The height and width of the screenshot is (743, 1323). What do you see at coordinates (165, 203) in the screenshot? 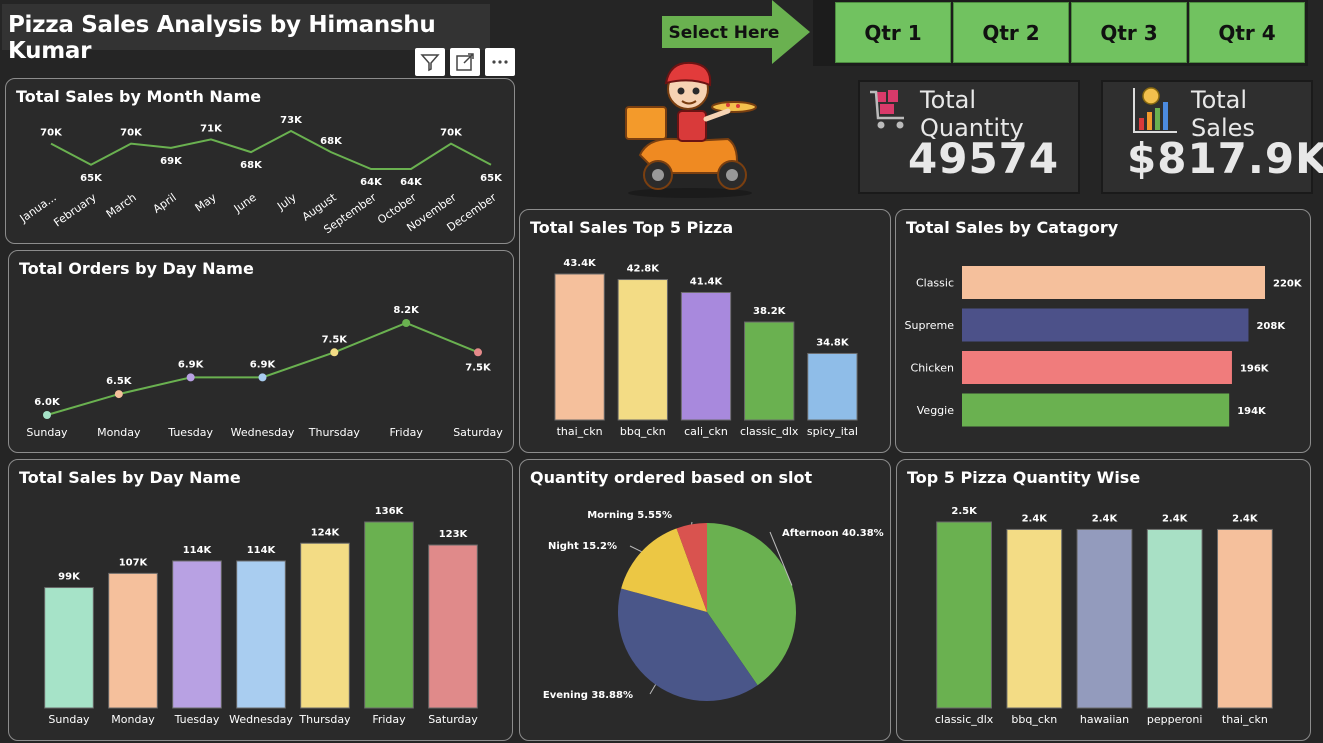
I see `x-tick-label: April` at bounding box center [165, 203].